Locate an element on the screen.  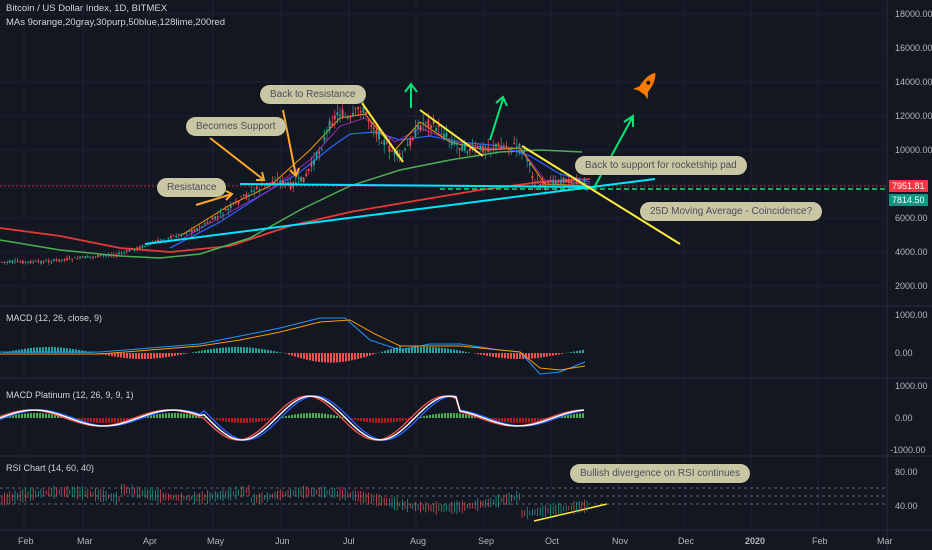
plat-axis-label: -1000.00 is located at coordinates (908, 450).